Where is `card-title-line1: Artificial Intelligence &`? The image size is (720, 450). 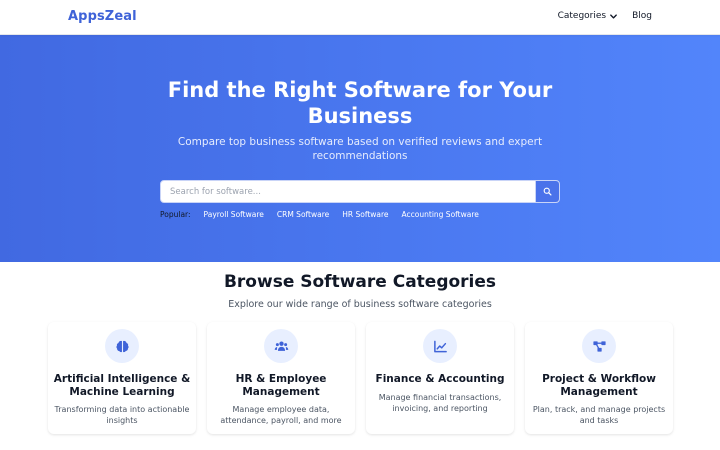 card-title-line1: Artificial Intelligence & is located at coordinates (122, 379).